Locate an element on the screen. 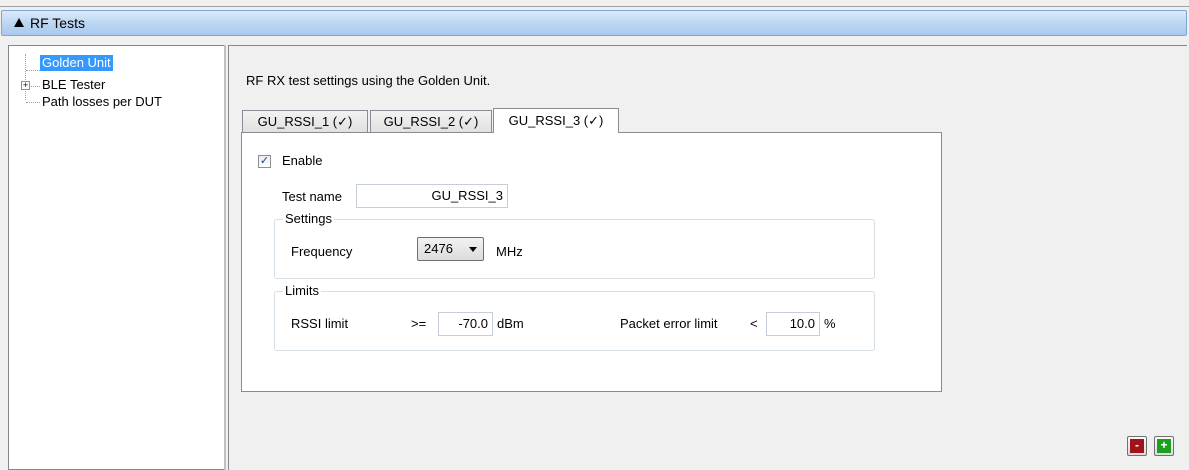 The image size is (1189, 470). rssi-limit-input: -70.0 is located at coordinates (465, 324).